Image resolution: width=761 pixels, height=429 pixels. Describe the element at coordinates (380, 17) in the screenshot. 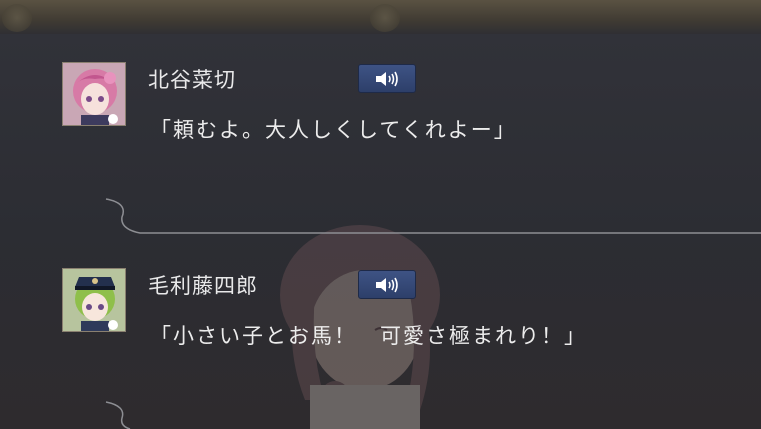

I see `top-background-strip` at that location.